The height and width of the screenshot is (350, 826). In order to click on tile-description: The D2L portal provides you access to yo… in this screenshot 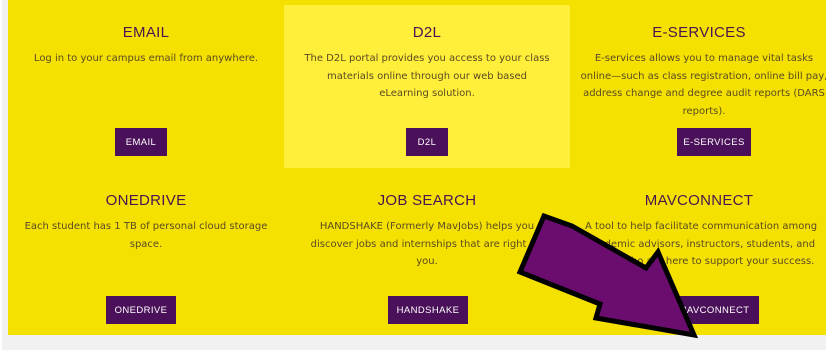, I will do `click(427, 76)`.